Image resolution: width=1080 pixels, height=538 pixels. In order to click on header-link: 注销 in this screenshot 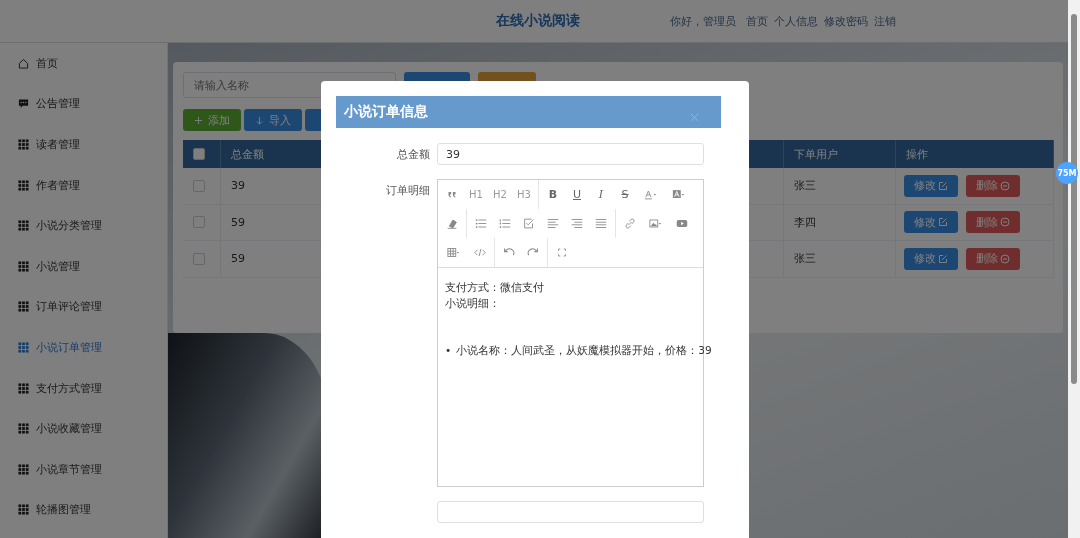, I will do `click(885, 21)`.